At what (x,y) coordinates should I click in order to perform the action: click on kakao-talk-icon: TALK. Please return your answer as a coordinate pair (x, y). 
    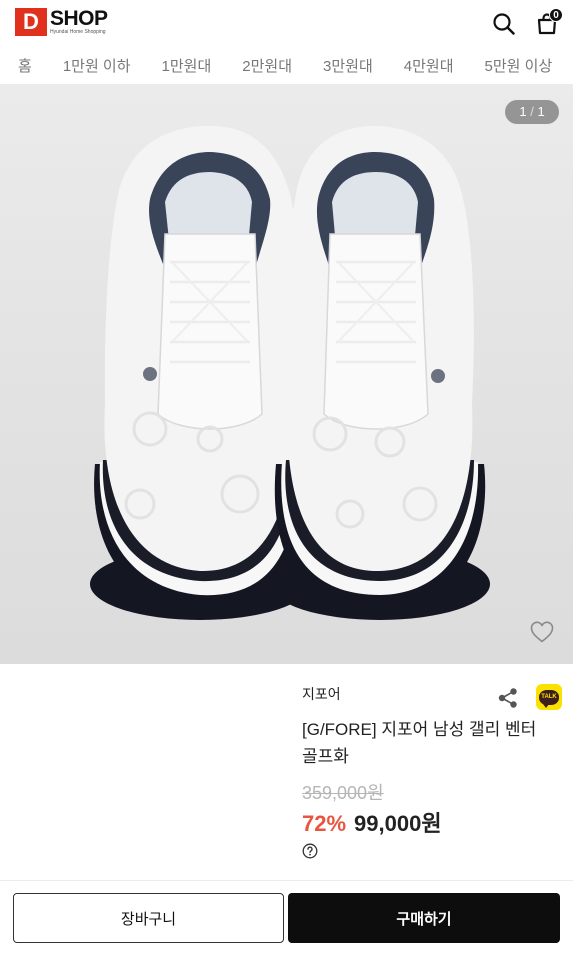
    Looking at the image, I should click on (549, 698).